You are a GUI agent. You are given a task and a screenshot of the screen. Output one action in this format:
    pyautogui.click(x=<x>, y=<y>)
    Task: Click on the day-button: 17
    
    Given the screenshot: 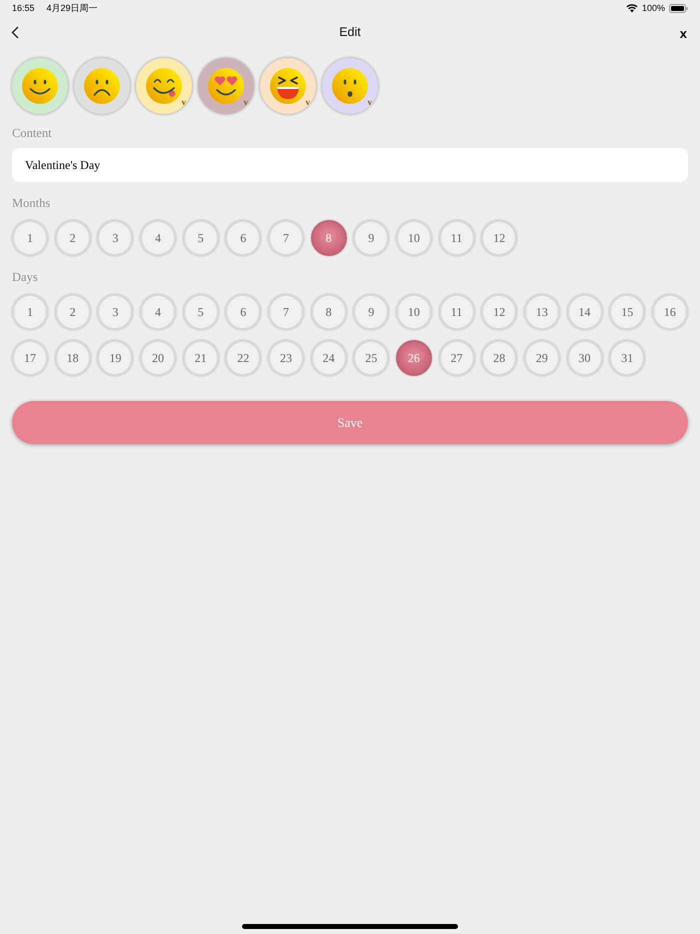 What is the action you would take?
    pyautogui.click(x=30, y=358)
    